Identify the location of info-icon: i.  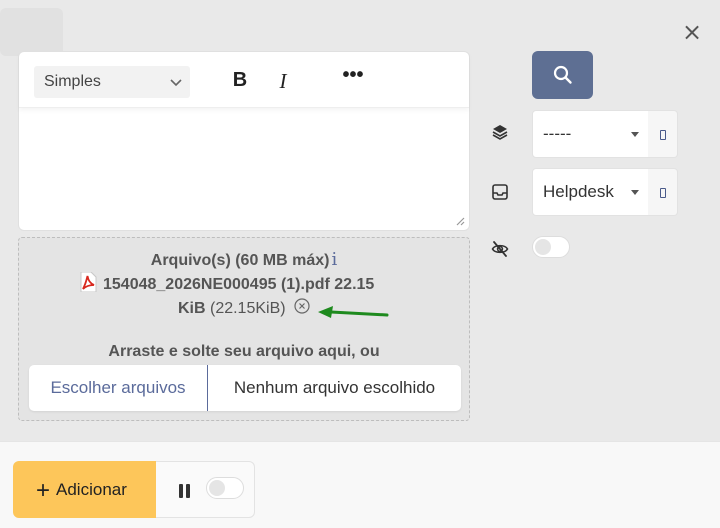
(334, 259).